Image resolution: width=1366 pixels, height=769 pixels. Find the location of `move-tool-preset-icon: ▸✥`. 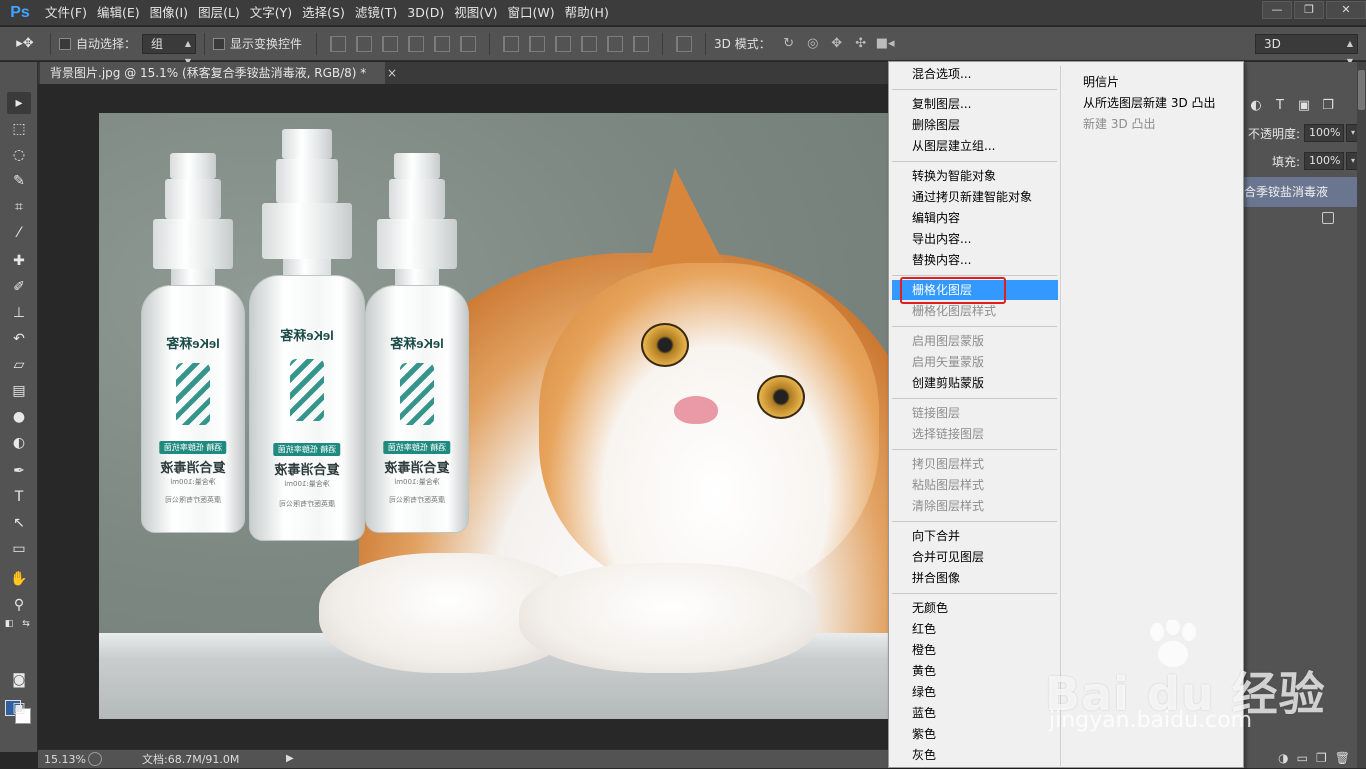

move-tool-preset-icon: ▸✥ is located at coordinates (25, 44).